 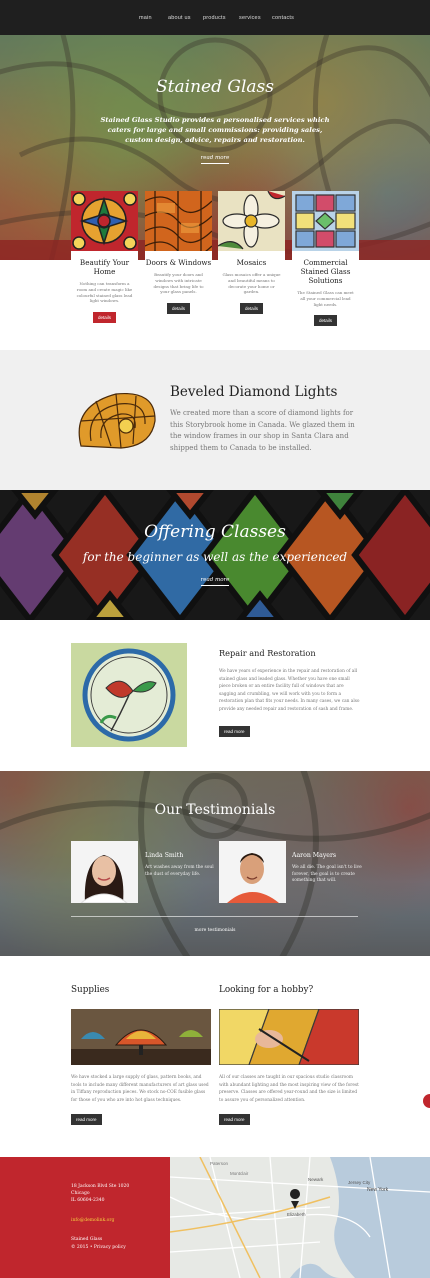 I want to click on hero-read-more-label: read more, so click(x=215, y=159).